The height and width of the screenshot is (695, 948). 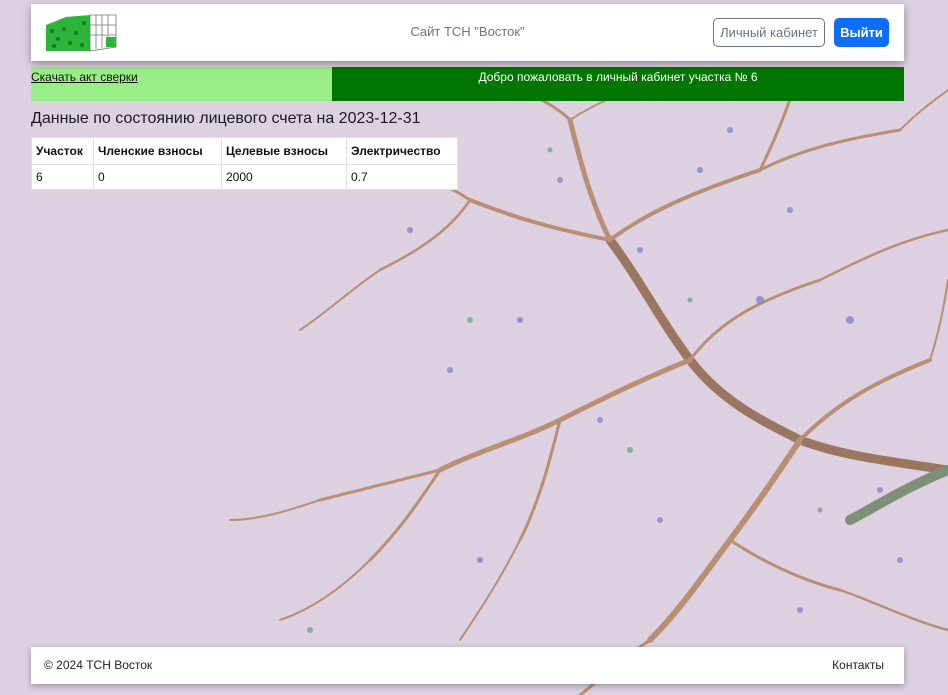 What do you see at coordinates (402, 177) in the screenshot?
I see `cell-electricity: 0.7` at bounding box center [402, 177].